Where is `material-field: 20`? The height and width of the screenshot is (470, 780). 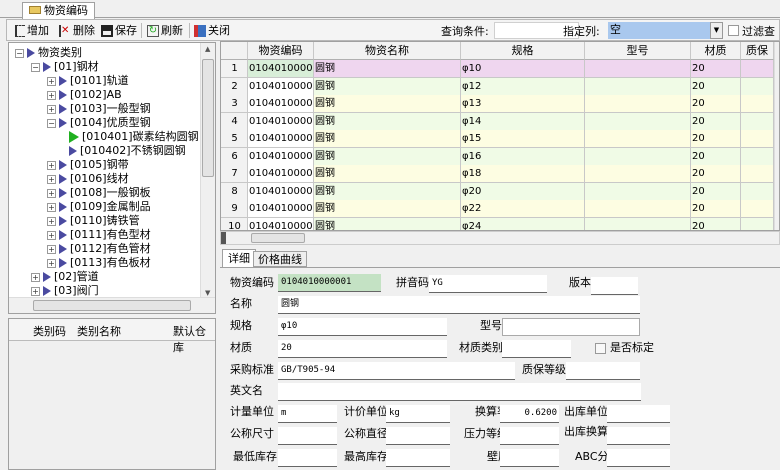
material-field: 20 is located at coordinates (362, 349).